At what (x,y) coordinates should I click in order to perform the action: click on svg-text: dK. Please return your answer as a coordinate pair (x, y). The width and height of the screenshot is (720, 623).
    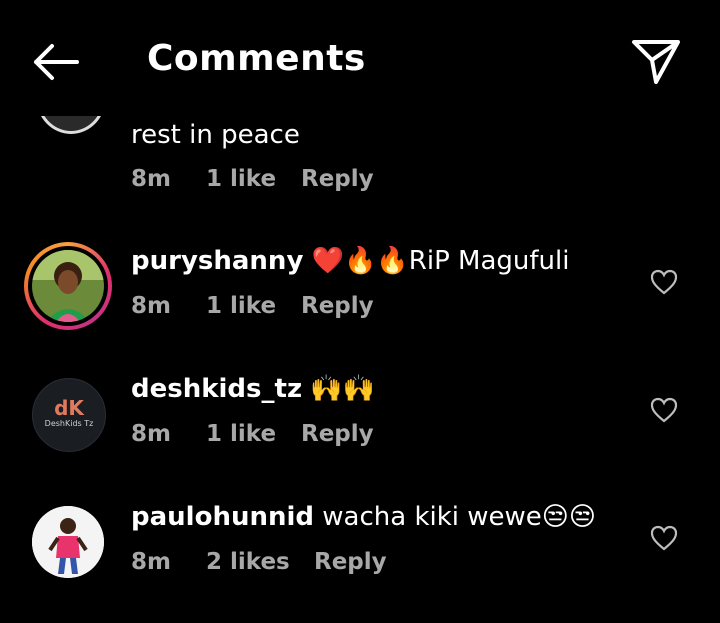
    Looking at the image, I should click on (69, 408).